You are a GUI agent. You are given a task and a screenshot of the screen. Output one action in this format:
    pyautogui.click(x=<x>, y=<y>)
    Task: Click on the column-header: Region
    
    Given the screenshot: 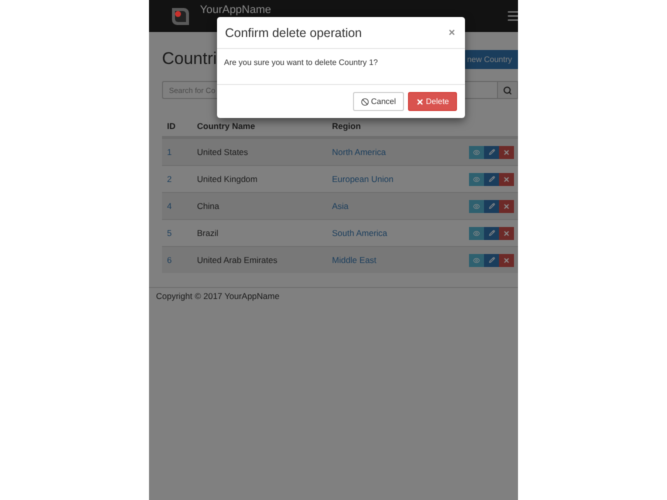 What is the action you would take?
    pyautogui.click(x=347, y=126)
    